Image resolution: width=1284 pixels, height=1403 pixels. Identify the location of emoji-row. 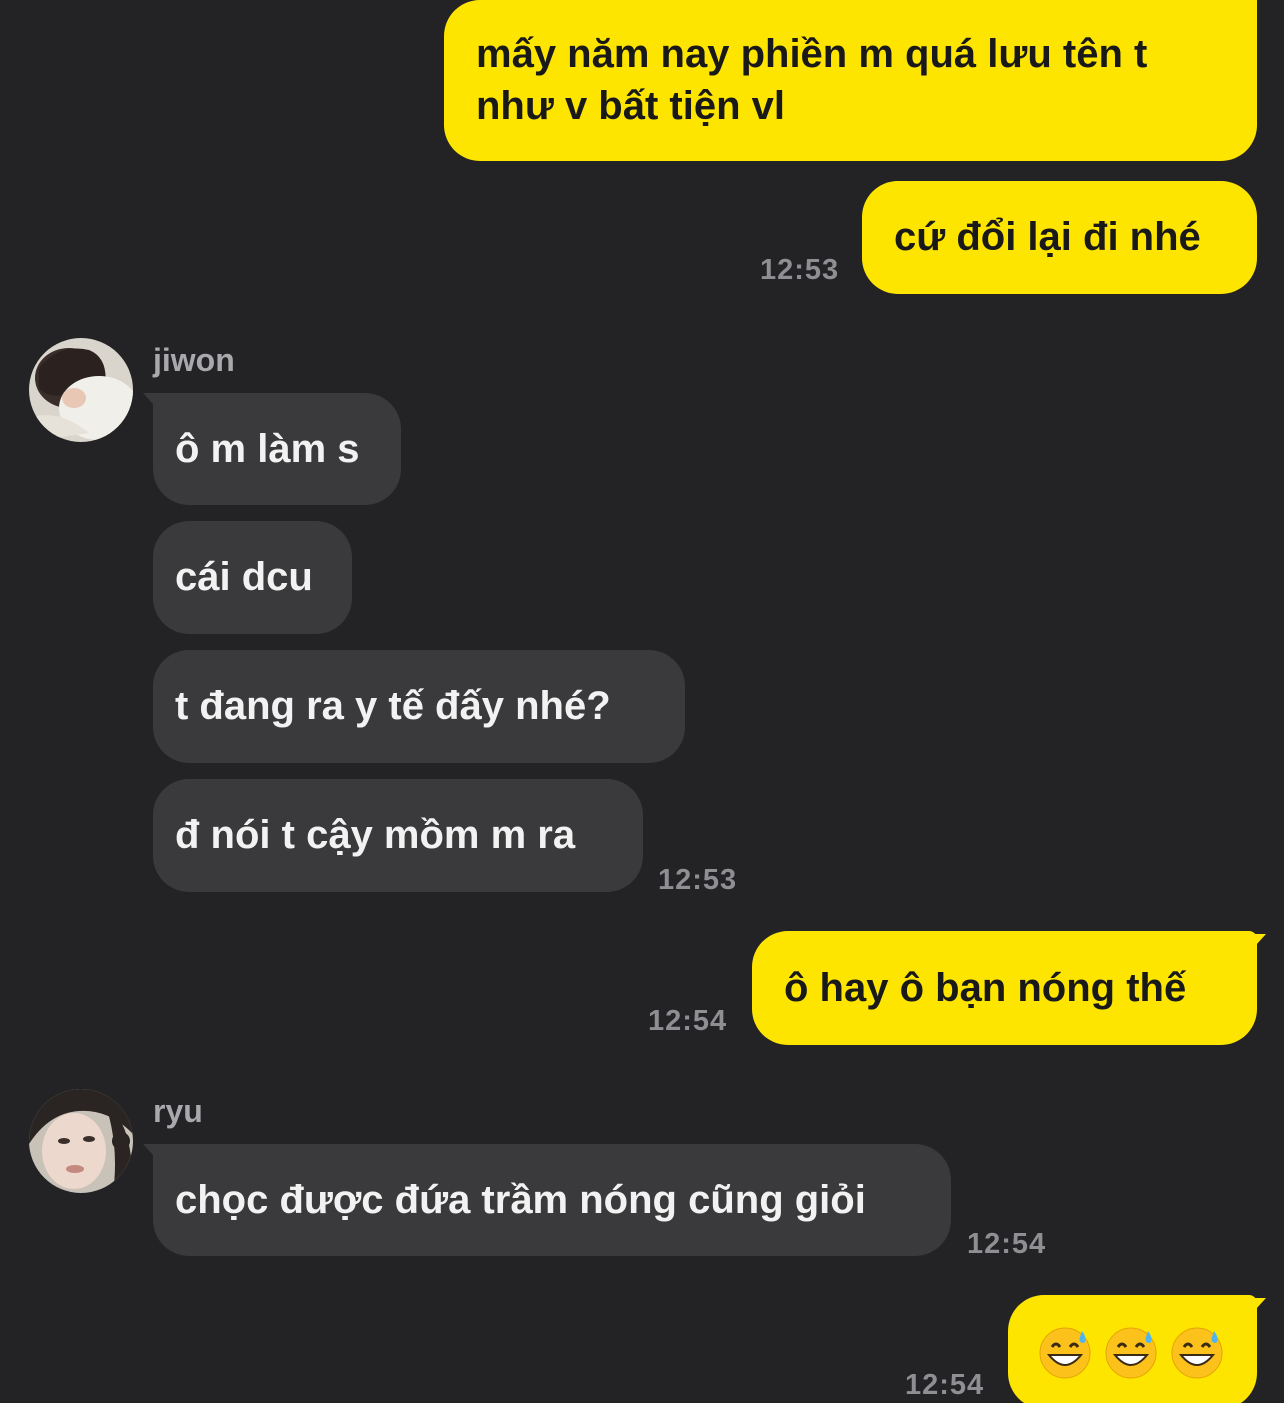
(1132, 1352).